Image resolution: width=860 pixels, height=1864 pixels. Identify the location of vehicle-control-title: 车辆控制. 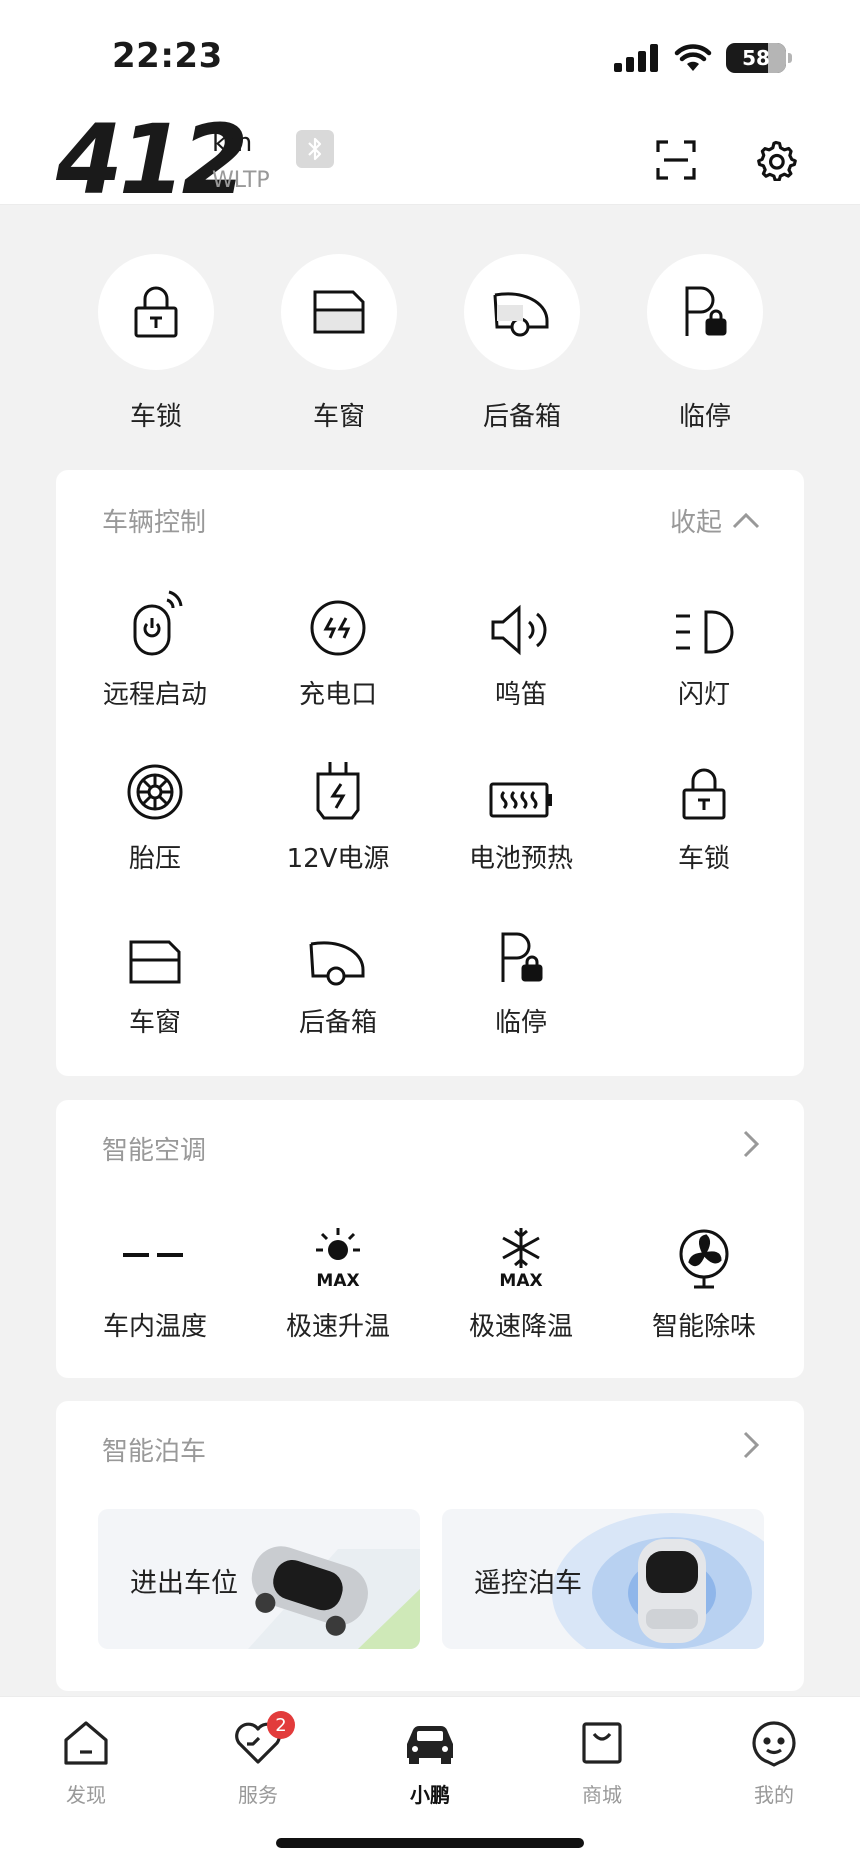
(154, 523).